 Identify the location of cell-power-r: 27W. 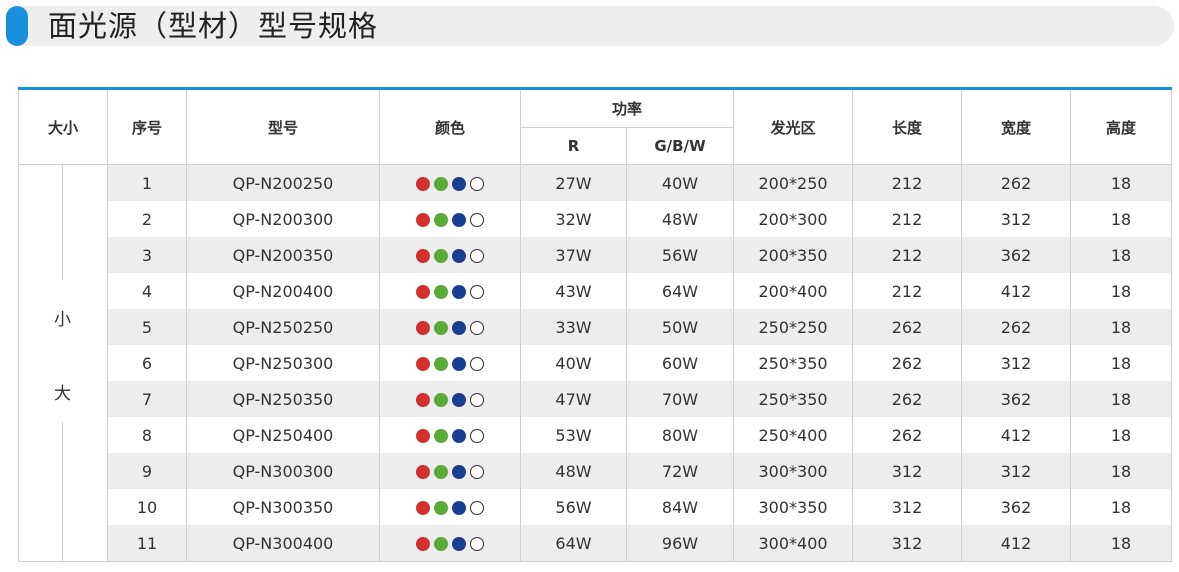
(573, 182).